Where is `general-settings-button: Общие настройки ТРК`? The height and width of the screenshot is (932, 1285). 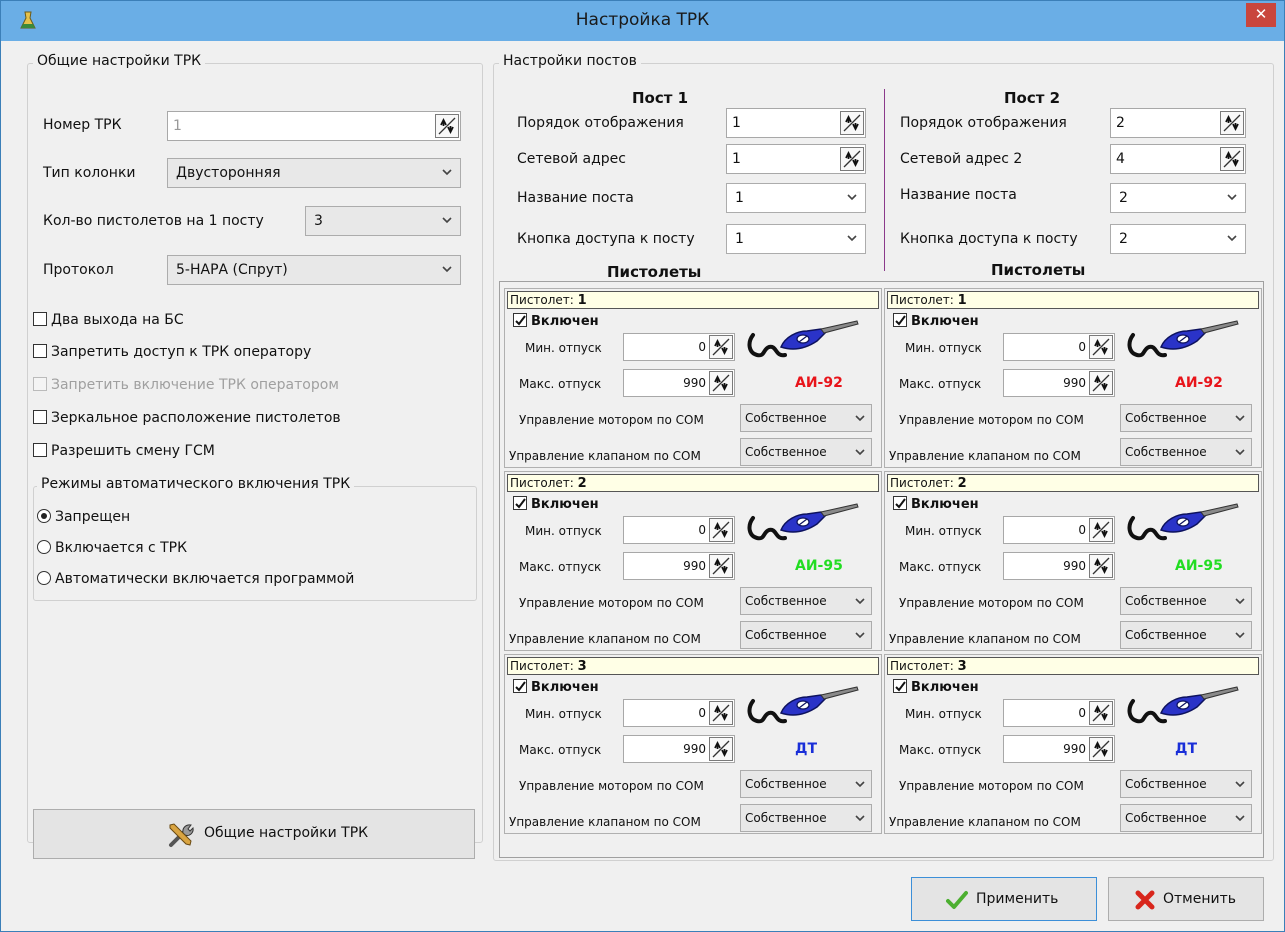 general-settings-button: Общие настройки ТРК is located at coordinates (254, 834).